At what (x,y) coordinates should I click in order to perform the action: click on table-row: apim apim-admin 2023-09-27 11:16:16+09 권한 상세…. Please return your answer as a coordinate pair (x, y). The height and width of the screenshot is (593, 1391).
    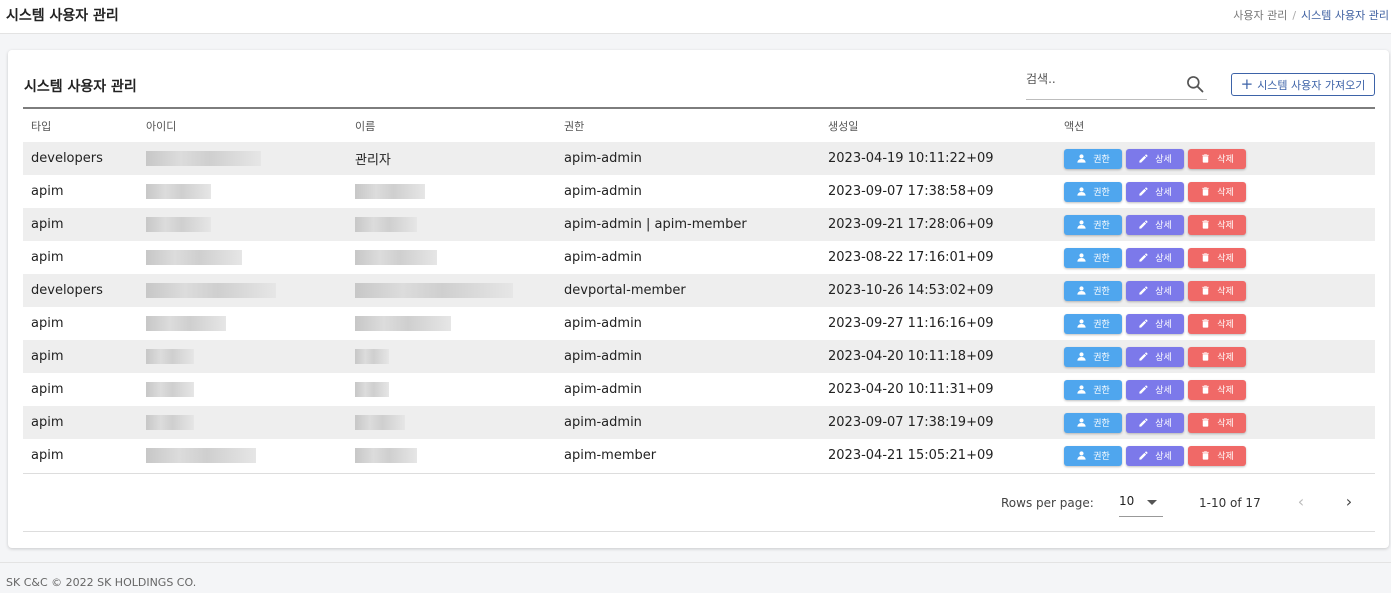
    Looking at the image, I should click on (699, 323).